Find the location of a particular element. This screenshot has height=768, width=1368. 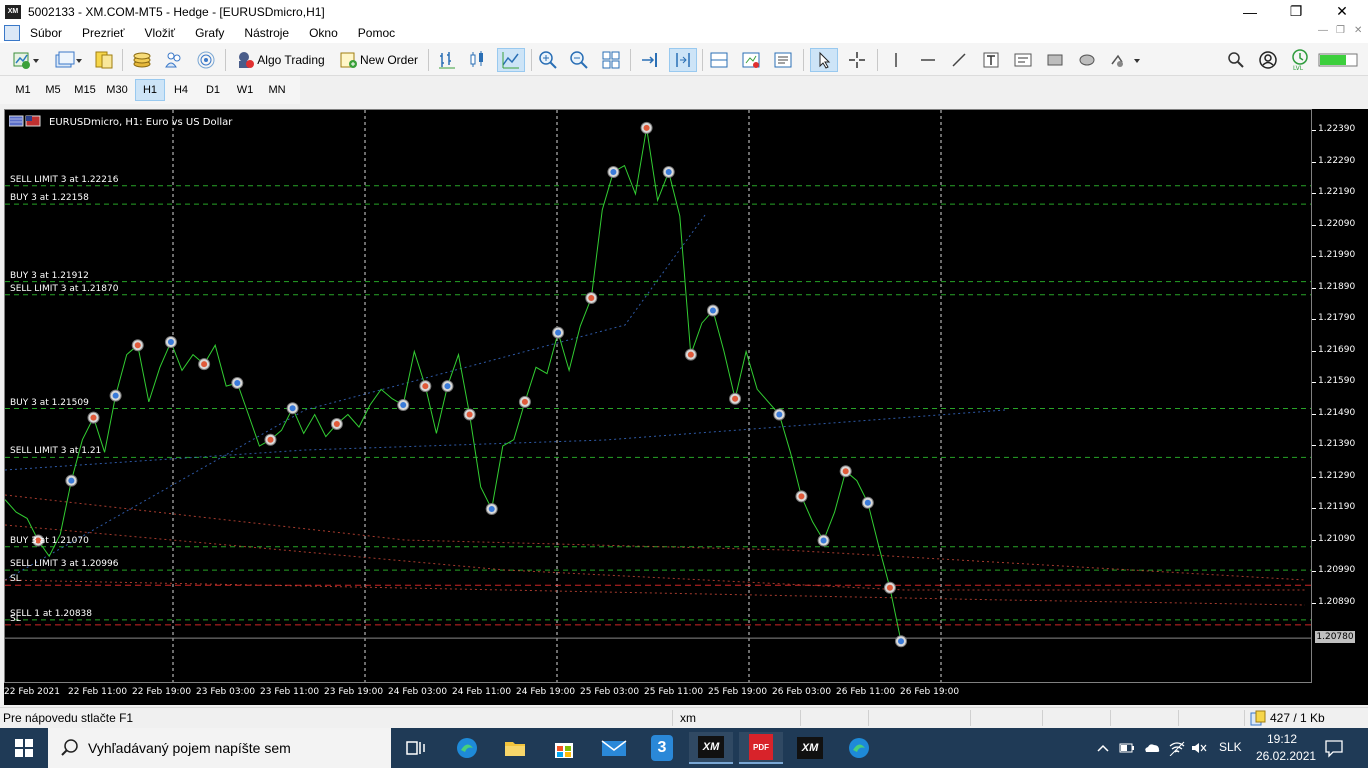

language-indicator: SLK is located at coordinates (1230, 747).